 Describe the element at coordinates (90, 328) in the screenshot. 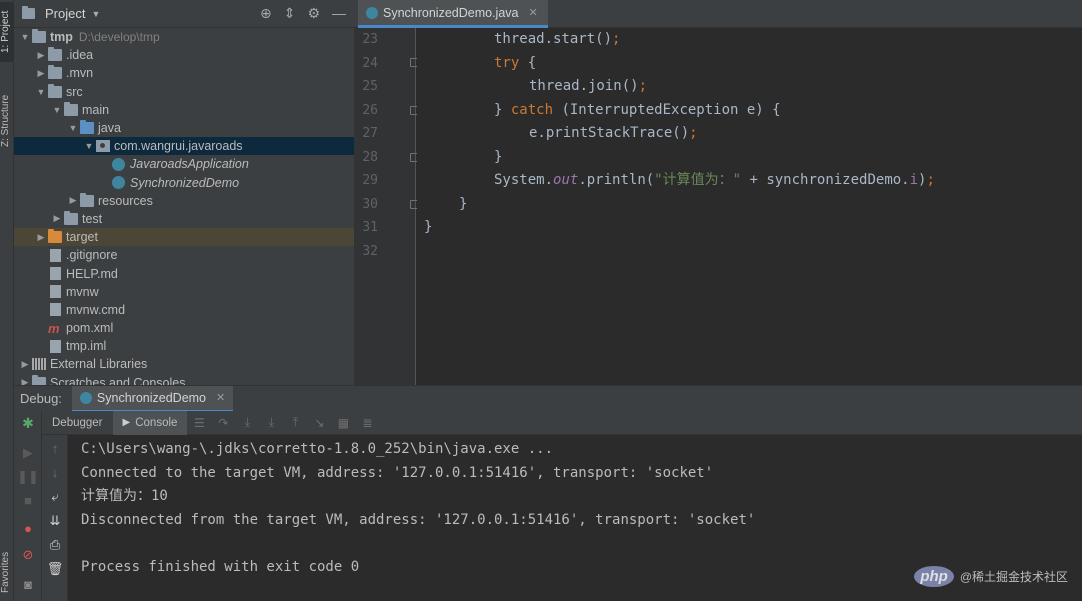

I see `tree-item-label: pom.xml` at that location.